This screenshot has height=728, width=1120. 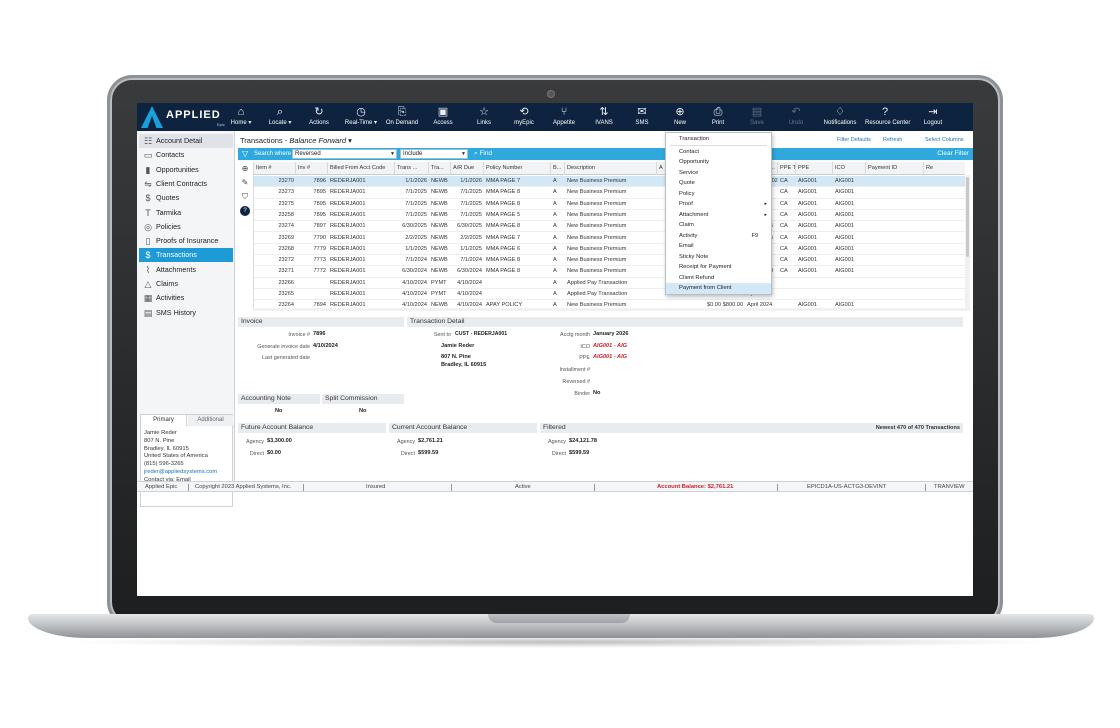 What do you see at coordinates (402, 123) in the screenshot?
I see `on-demand-label: On Demand` at bounding box center [402, 123].